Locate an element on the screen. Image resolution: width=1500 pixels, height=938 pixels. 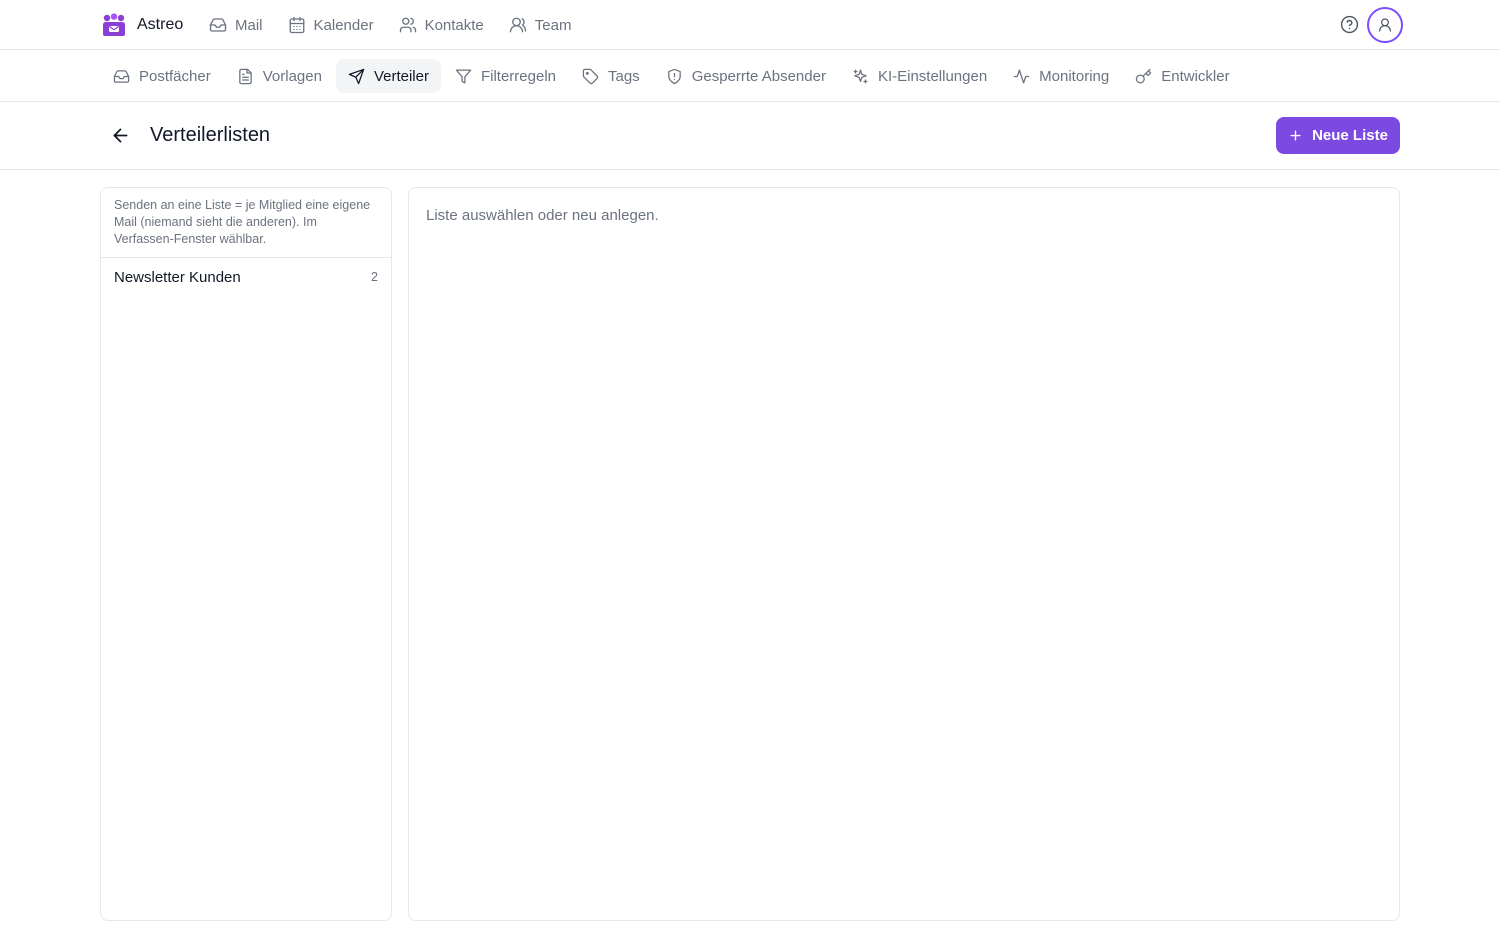
subnav-label-monitoring: Monitoring is located at coordinates (1074, 76).